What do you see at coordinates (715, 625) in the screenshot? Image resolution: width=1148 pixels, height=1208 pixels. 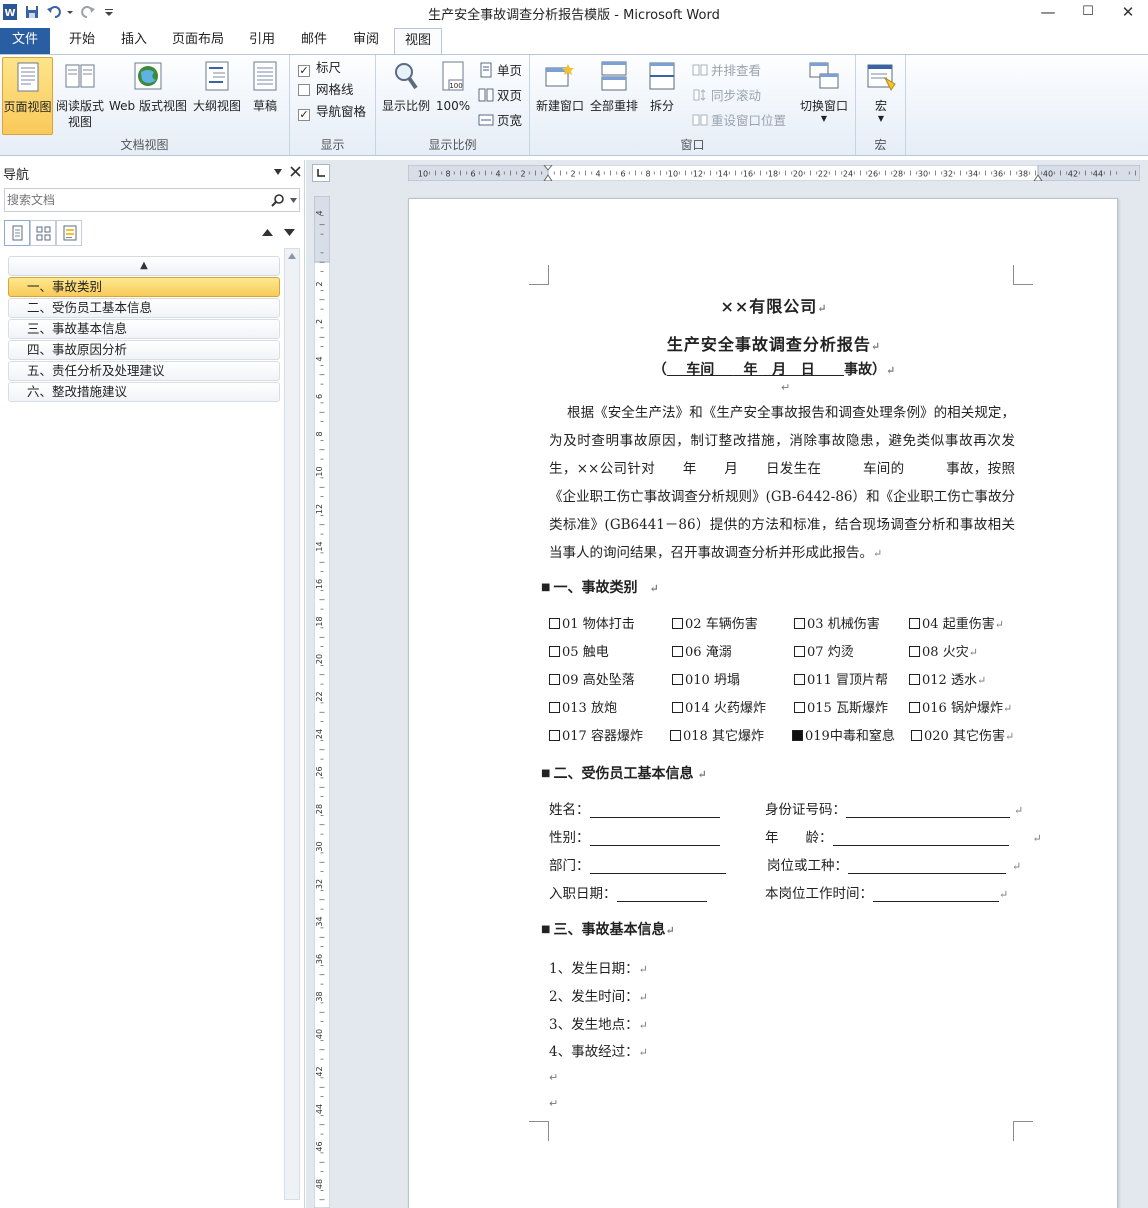 I see `category-option: 02 车辆伤害` at bounding box center [715, 625].